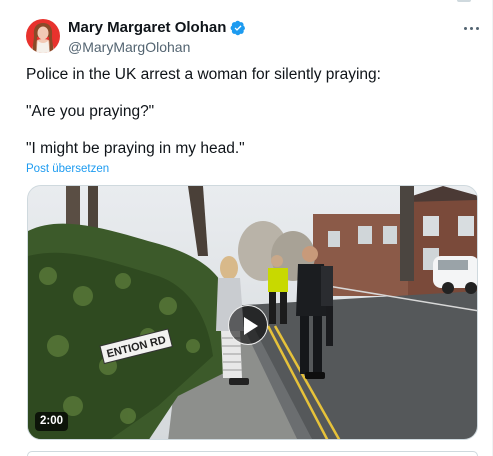 This screenshot has height=456, width=493. What do you see at coordinates (147, 28) in the screenshot?
I see `author-name: Mary Margaret Olohan` at bounding box center [147, 28].